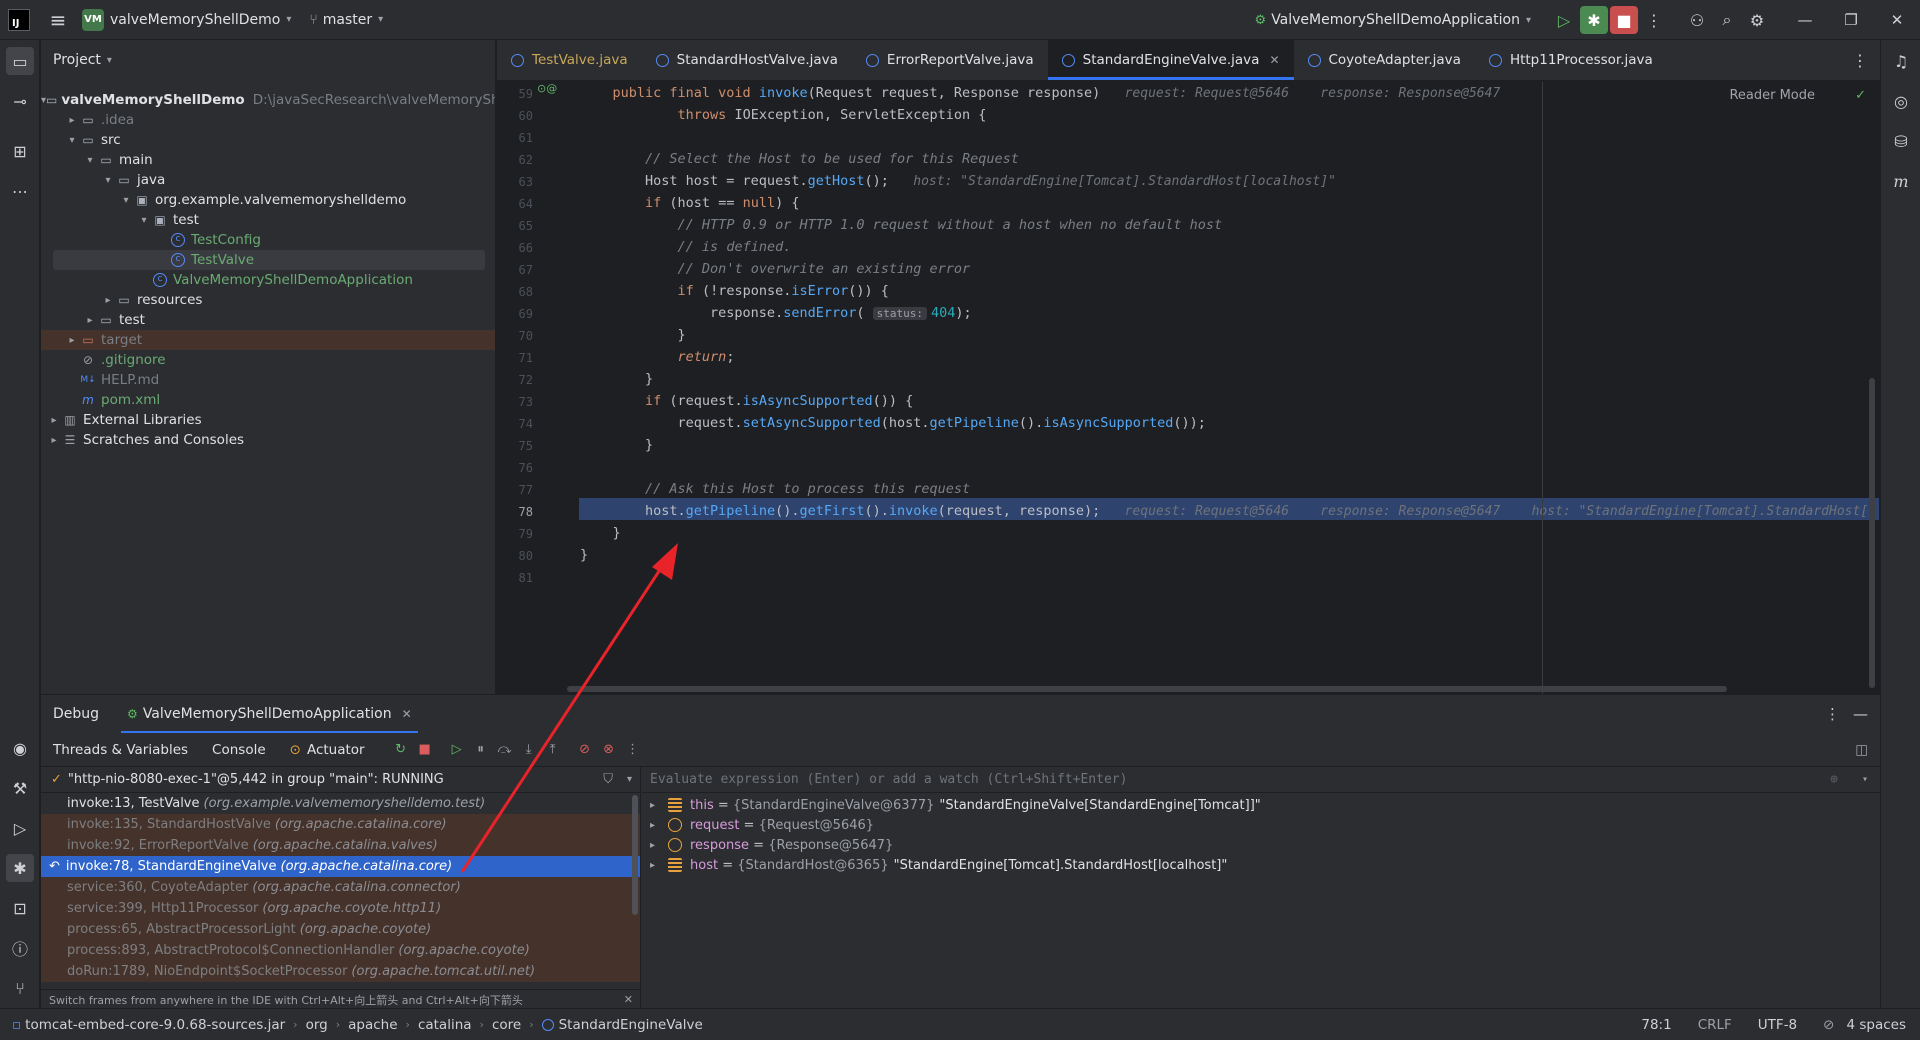  Describe the element at coordinates (481, 749) in the screenshot. I see `pause-program-icon: ⏸` at that location.